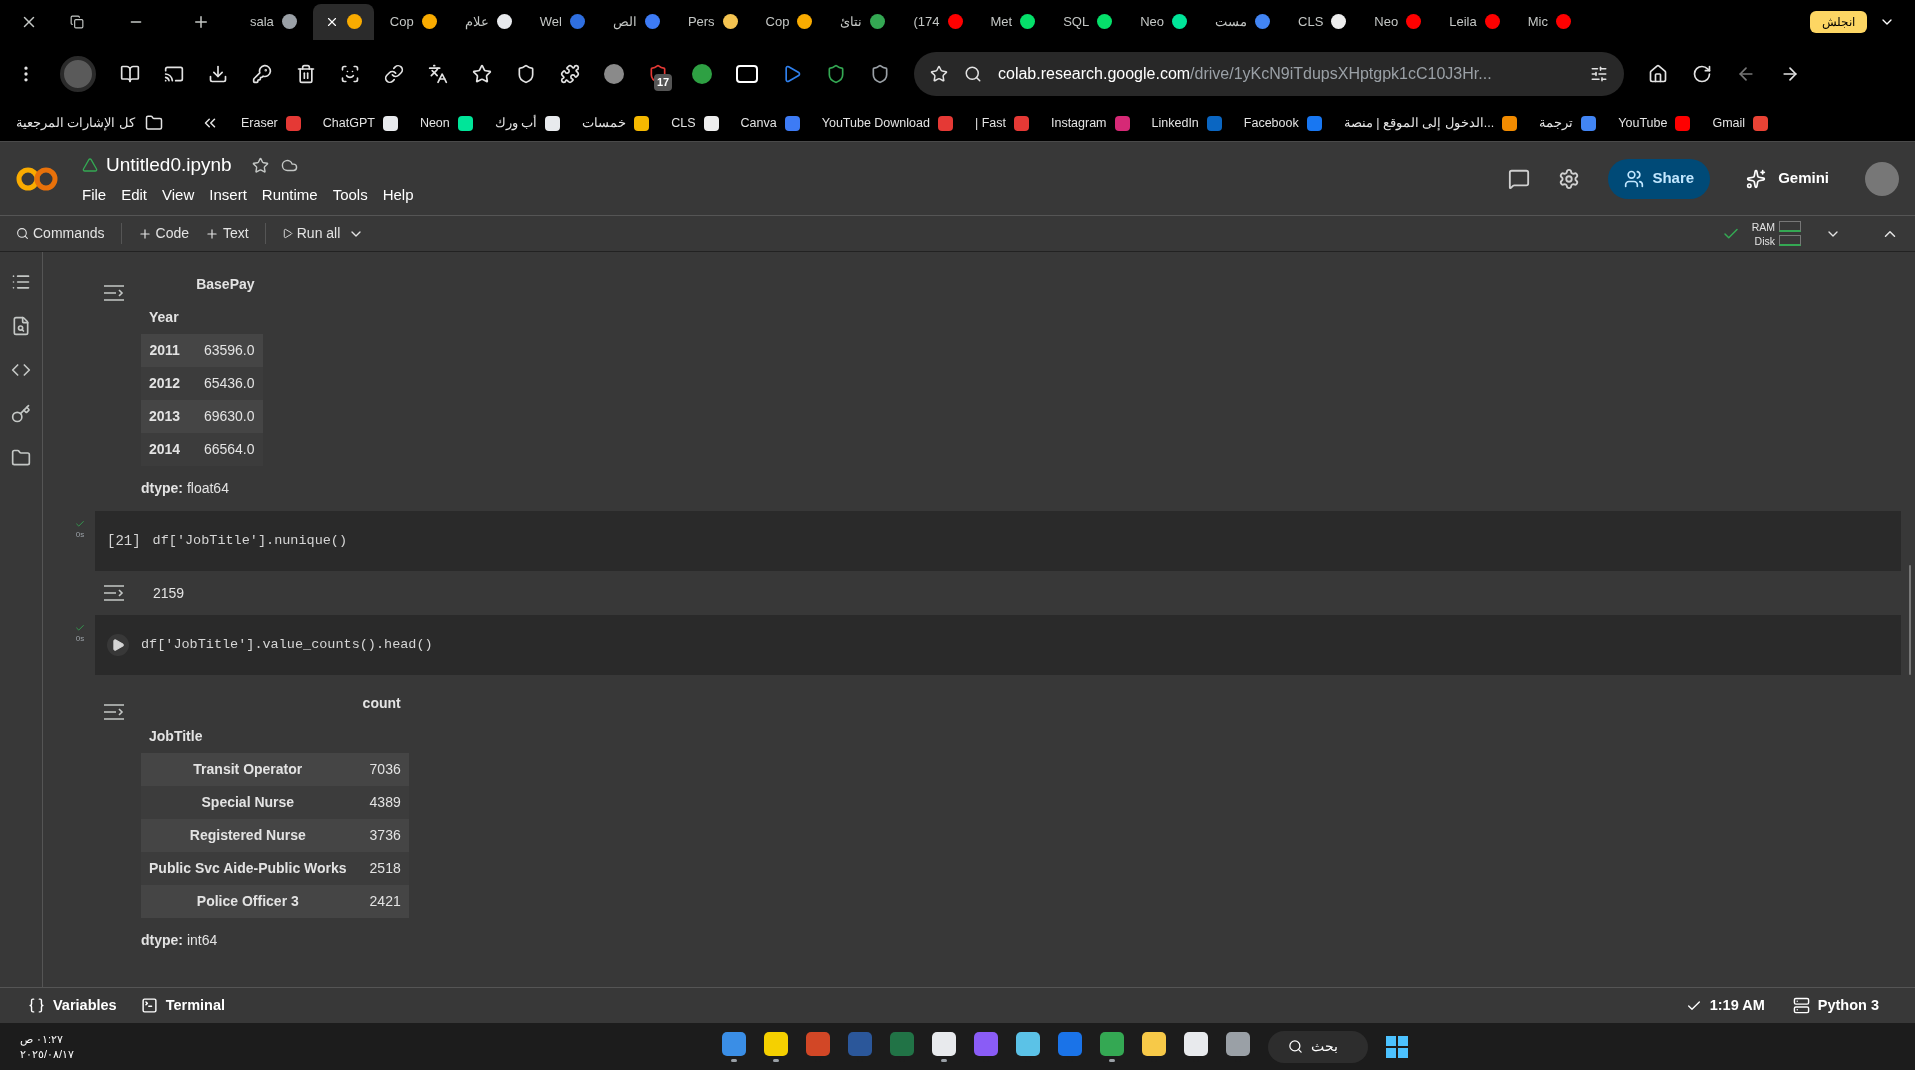 The image size is (1915, 1070). What do you see at coordinates (1088, 21) in the screenshot?
I see `browser-tab: SQL` at bounding box center [1088, 21].